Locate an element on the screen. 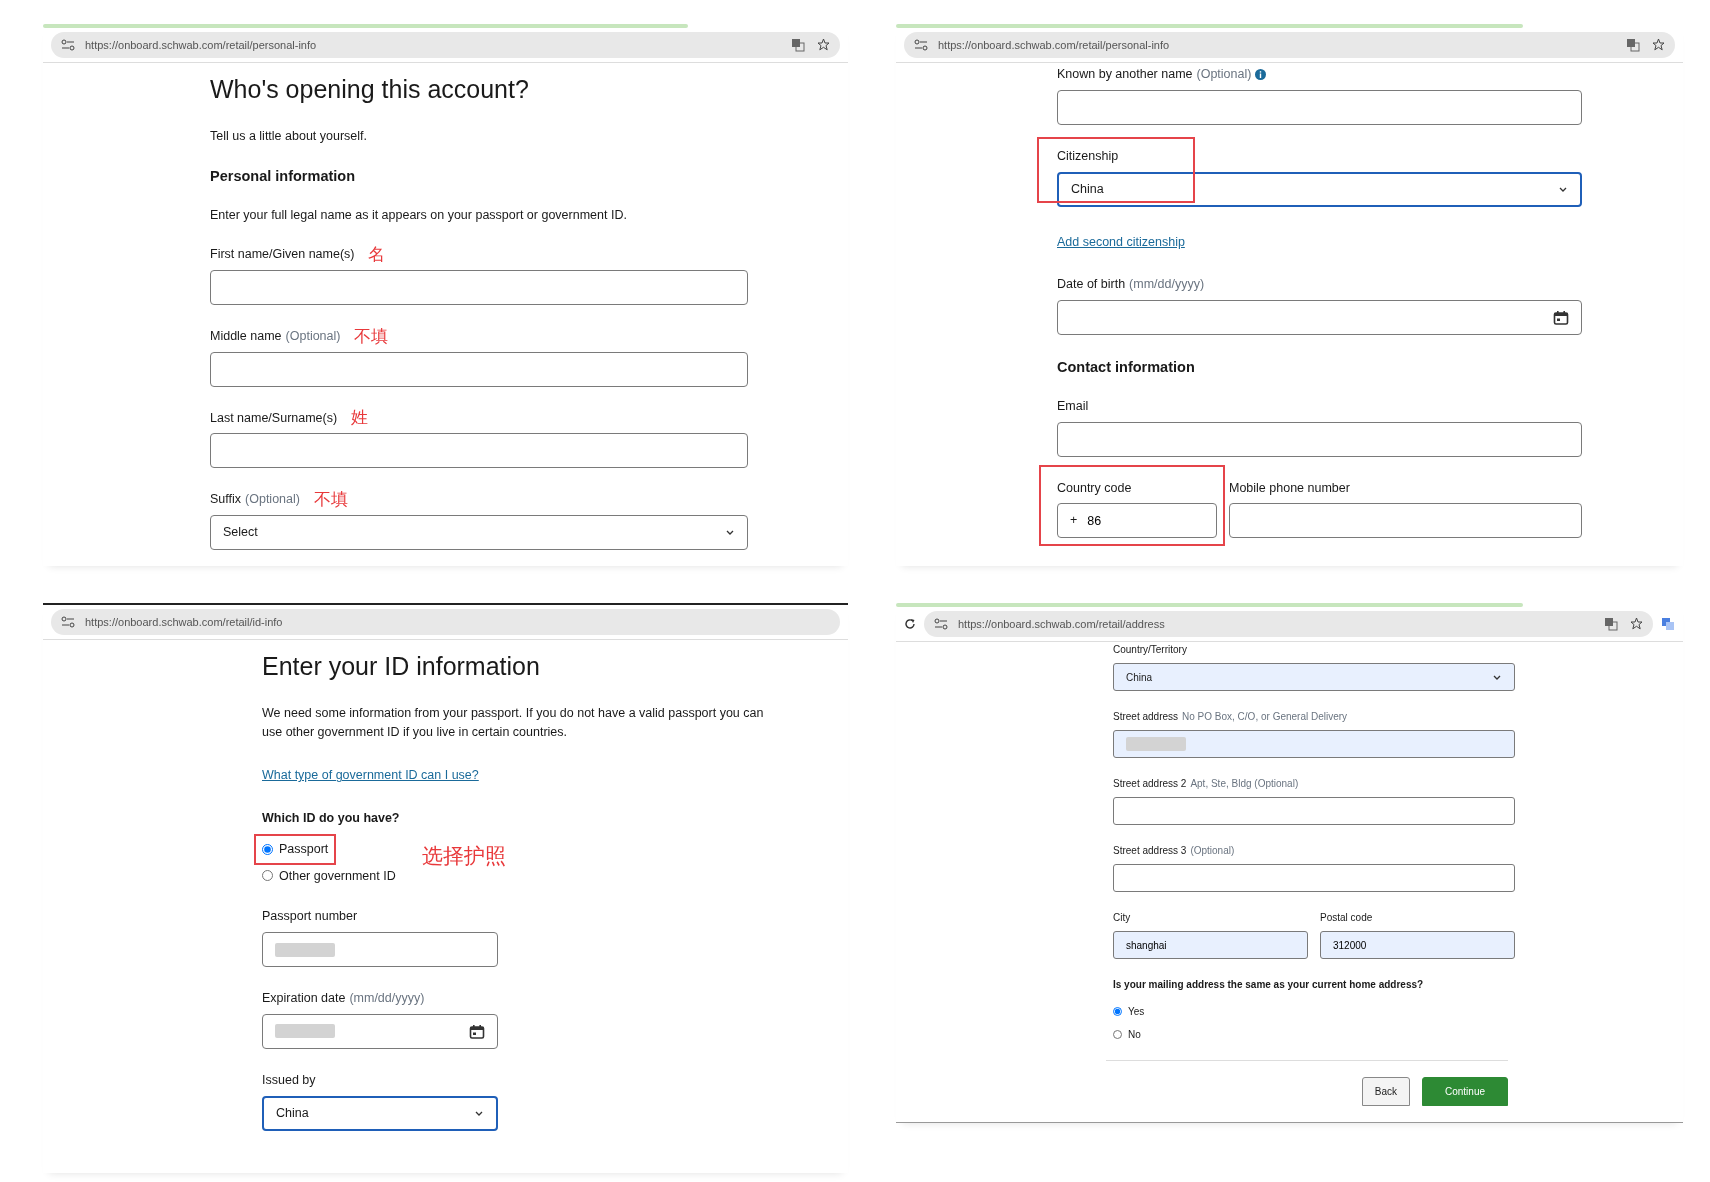 The width and height of the screenshot is (1710, 1182). annotation-note: 选择护照 is located at coordinates (464, 855).